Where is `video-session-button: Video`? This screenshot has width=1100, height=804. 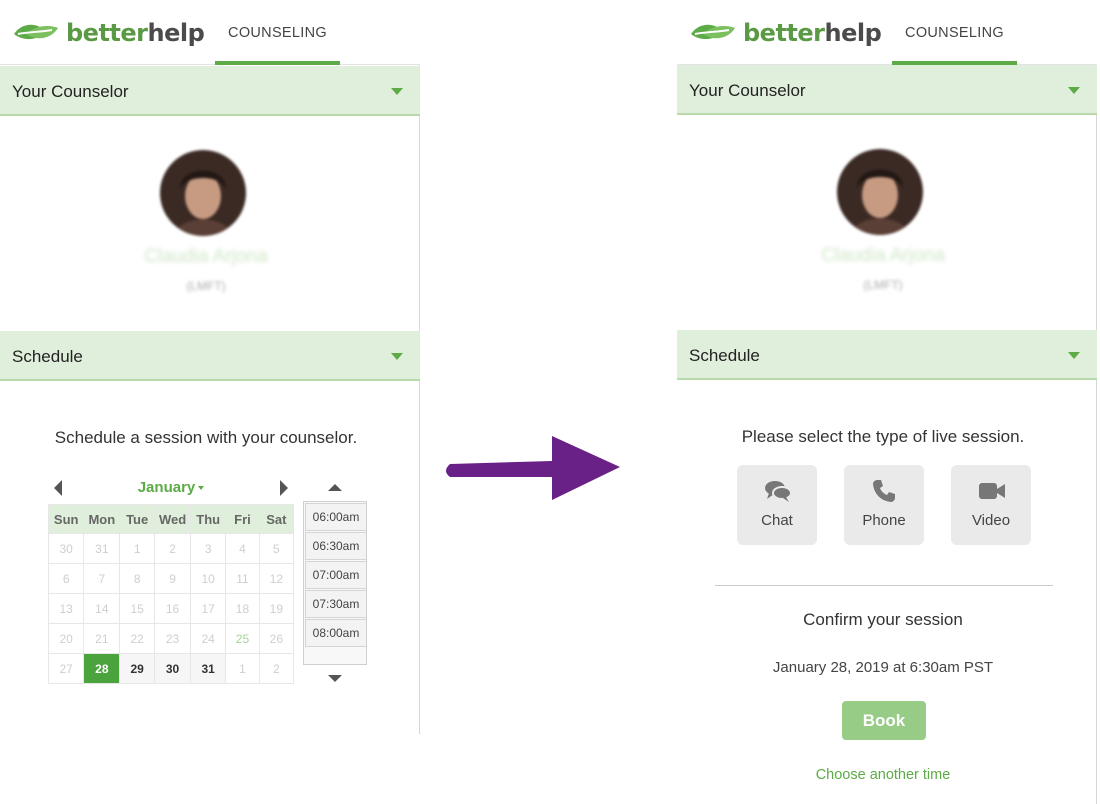 video-session-button: Video is located at coordinates (991, 505).